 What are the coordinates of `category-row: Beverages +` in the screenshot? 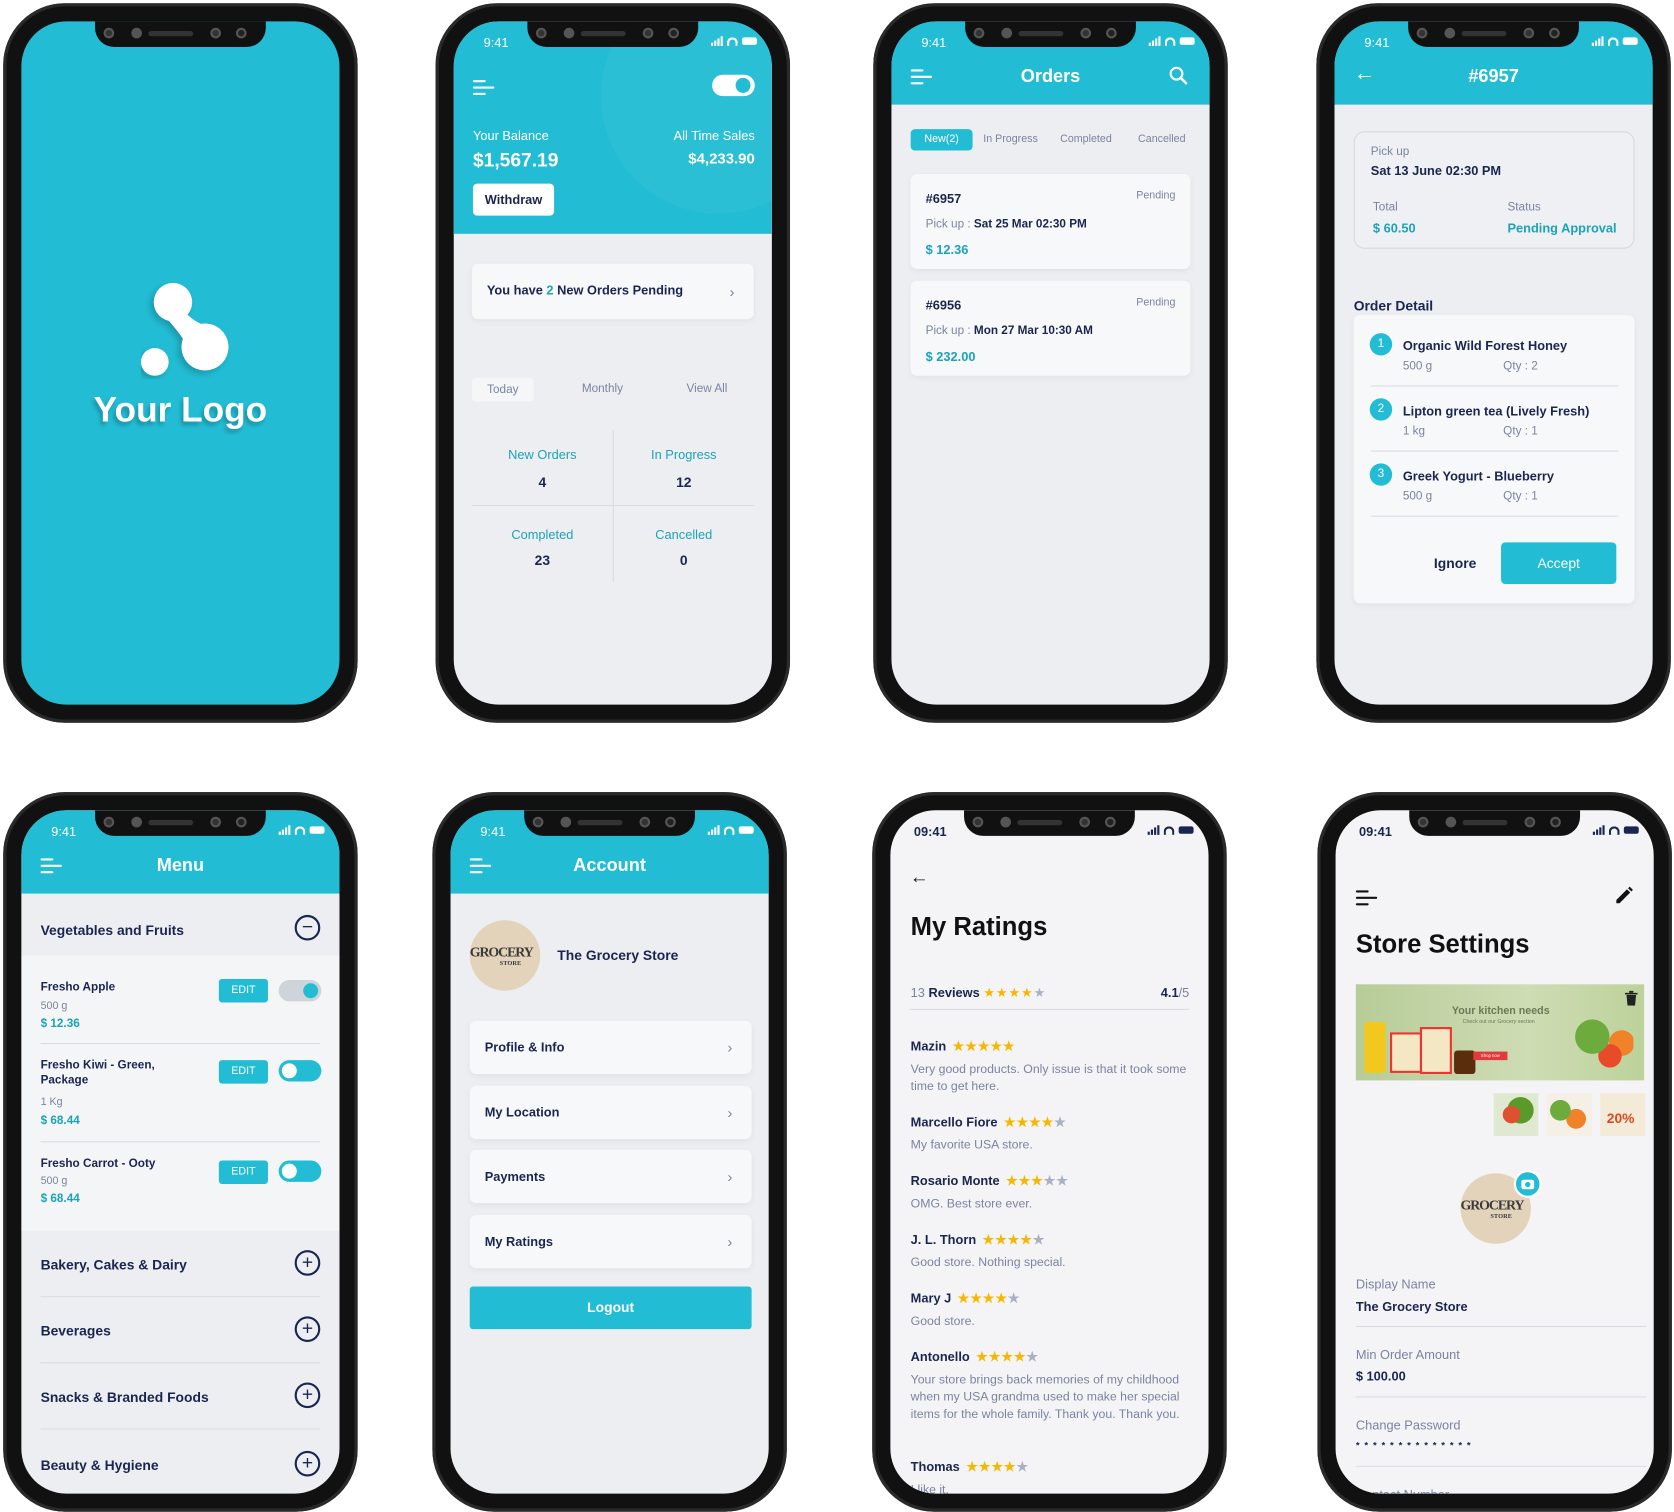 It's located at (180, 1330).